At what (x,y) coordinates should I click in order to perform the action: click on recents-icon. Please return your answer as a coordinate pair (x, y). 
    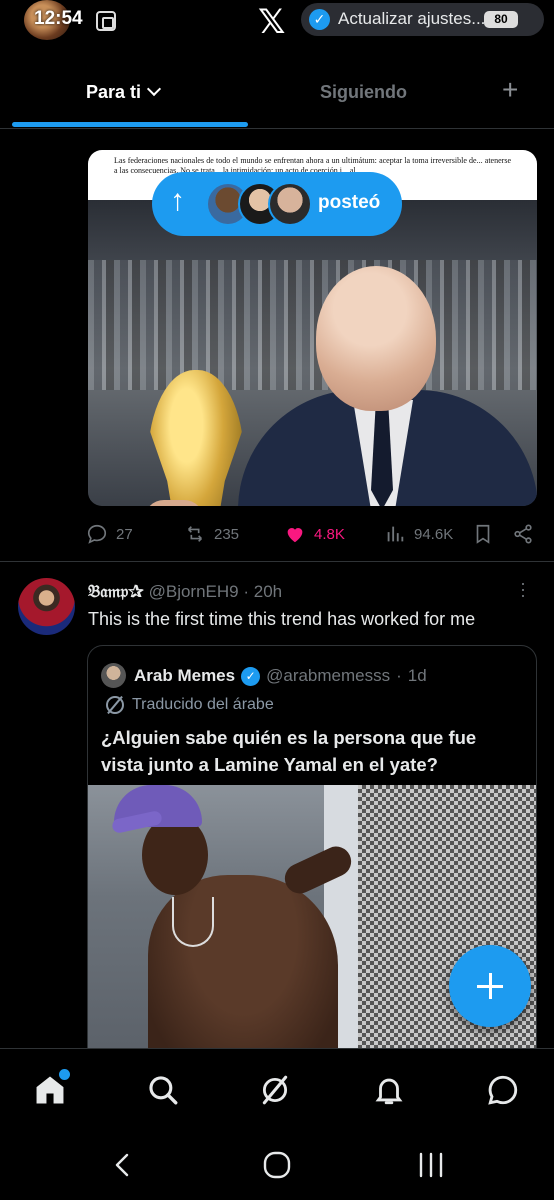
    Looking at the image, I should click on (431, 1165).